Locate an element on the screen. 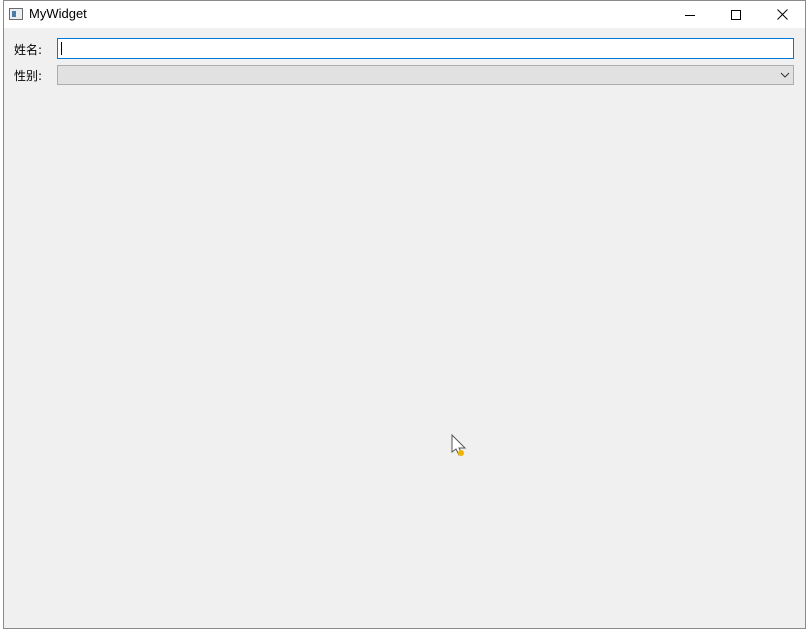 The width and height of the screenshot is (809, 632). close-icon is located at coordinates (782, 14).